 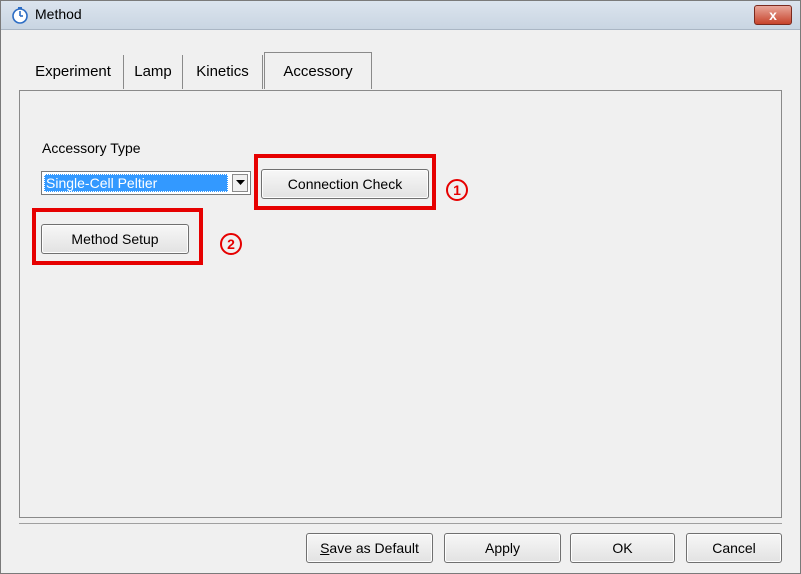 What do you see at coordinates (91, 148) in the screenshot?
I see `accessory-type-label: Accessory Type` at bounding box center [91, 148].